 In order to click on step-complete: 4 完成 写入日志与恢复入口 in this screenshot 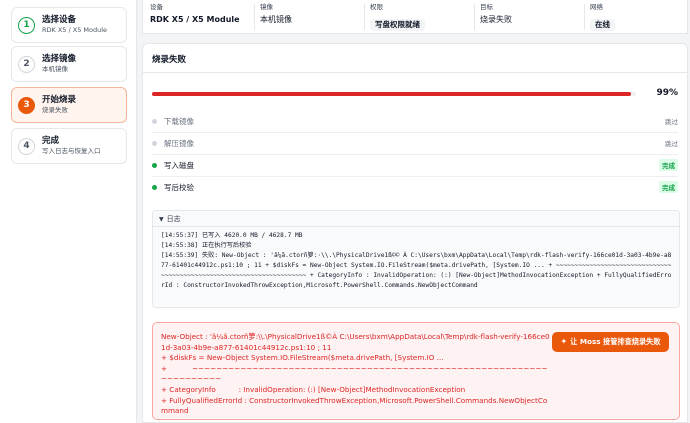, I will do `click(69, 146)`.